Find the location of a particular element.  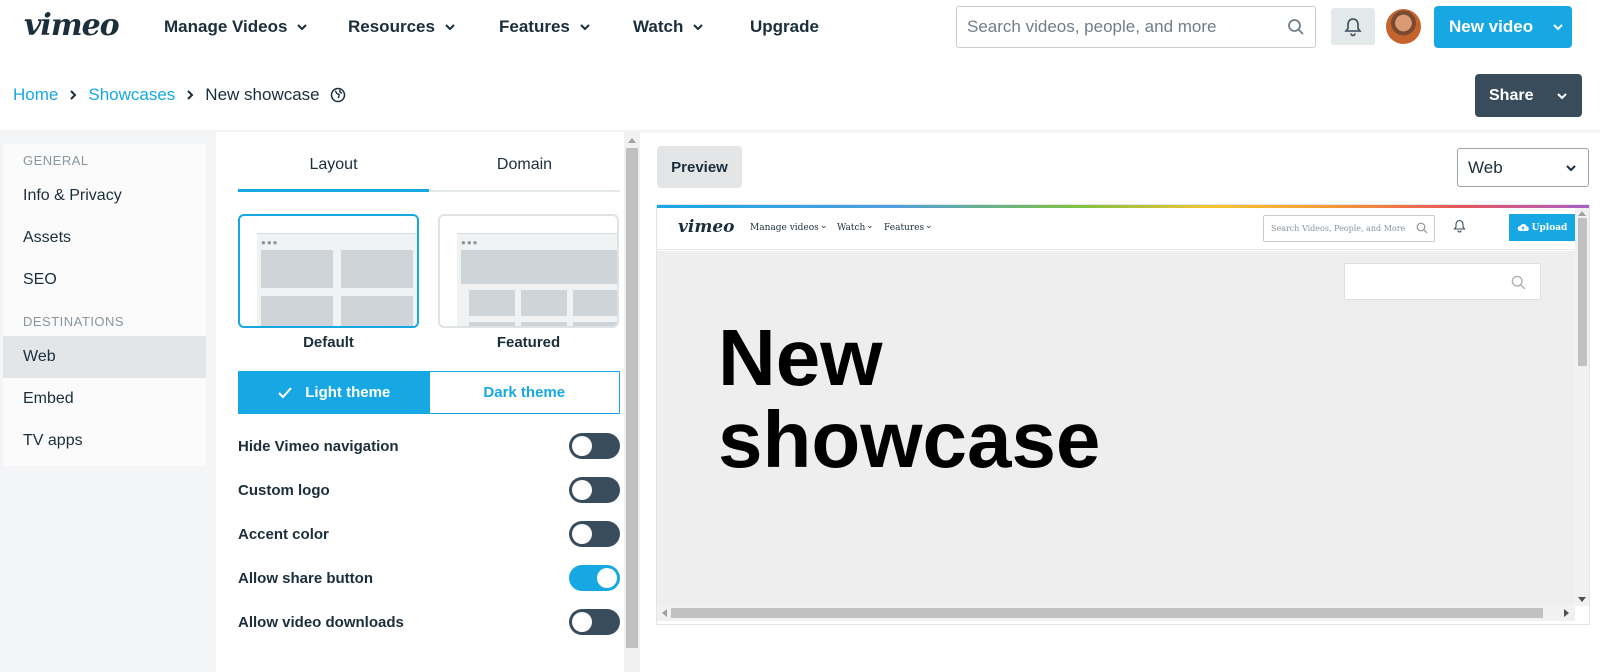

device-select: Web is located at coordinates (1523, 167).